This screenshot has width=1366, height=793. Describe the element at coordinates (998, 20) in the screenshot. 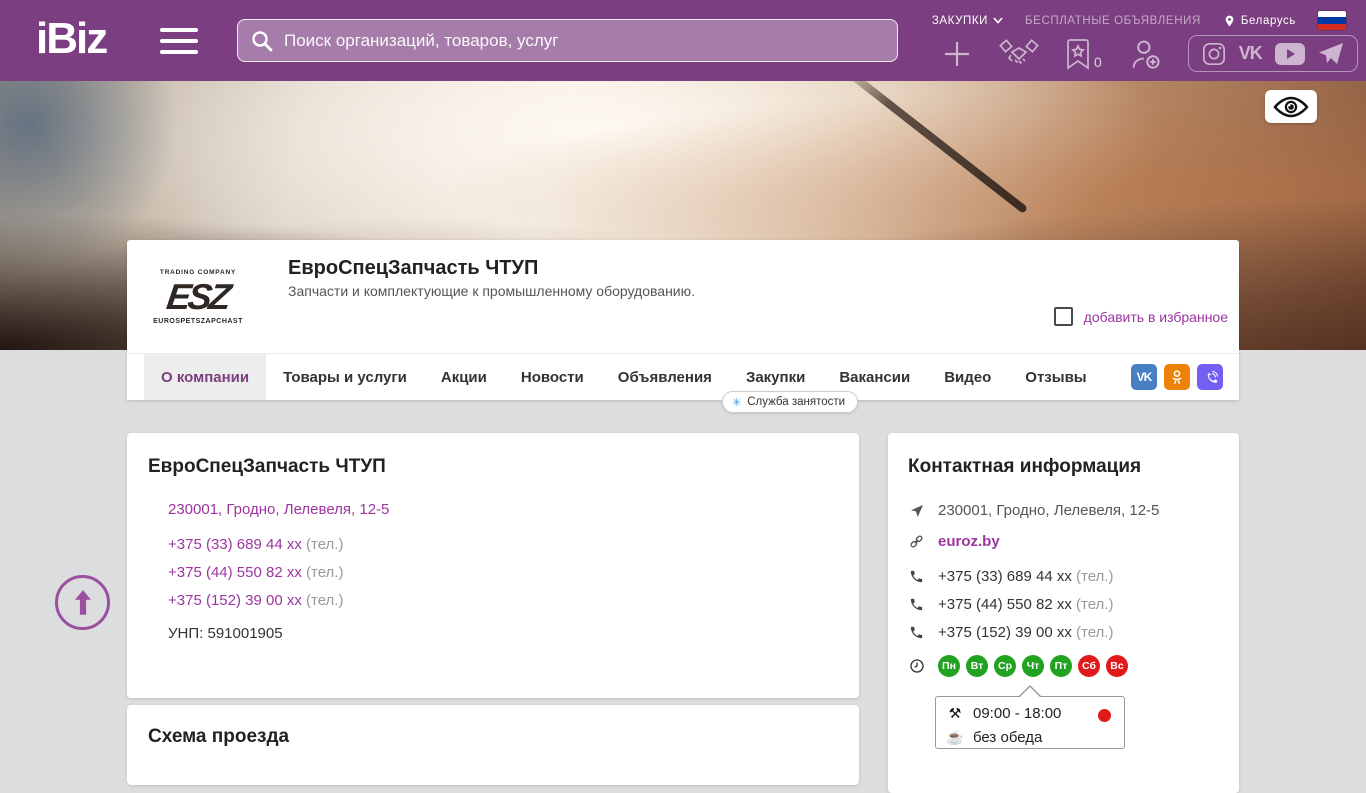

I see `chevron-down-icon` at that location.